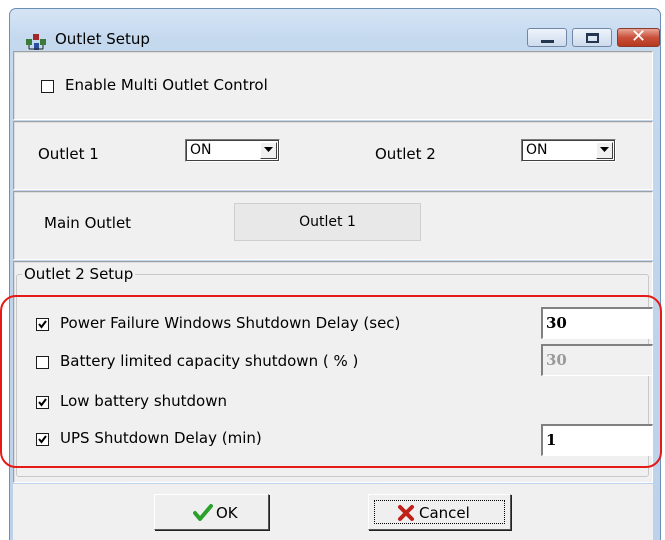 The height and width of the screenshot is (540, 665). Describe the element at coordinates (47, 86) in the screenshot. I see `enable-multi-outlet-checkbox` at that location.